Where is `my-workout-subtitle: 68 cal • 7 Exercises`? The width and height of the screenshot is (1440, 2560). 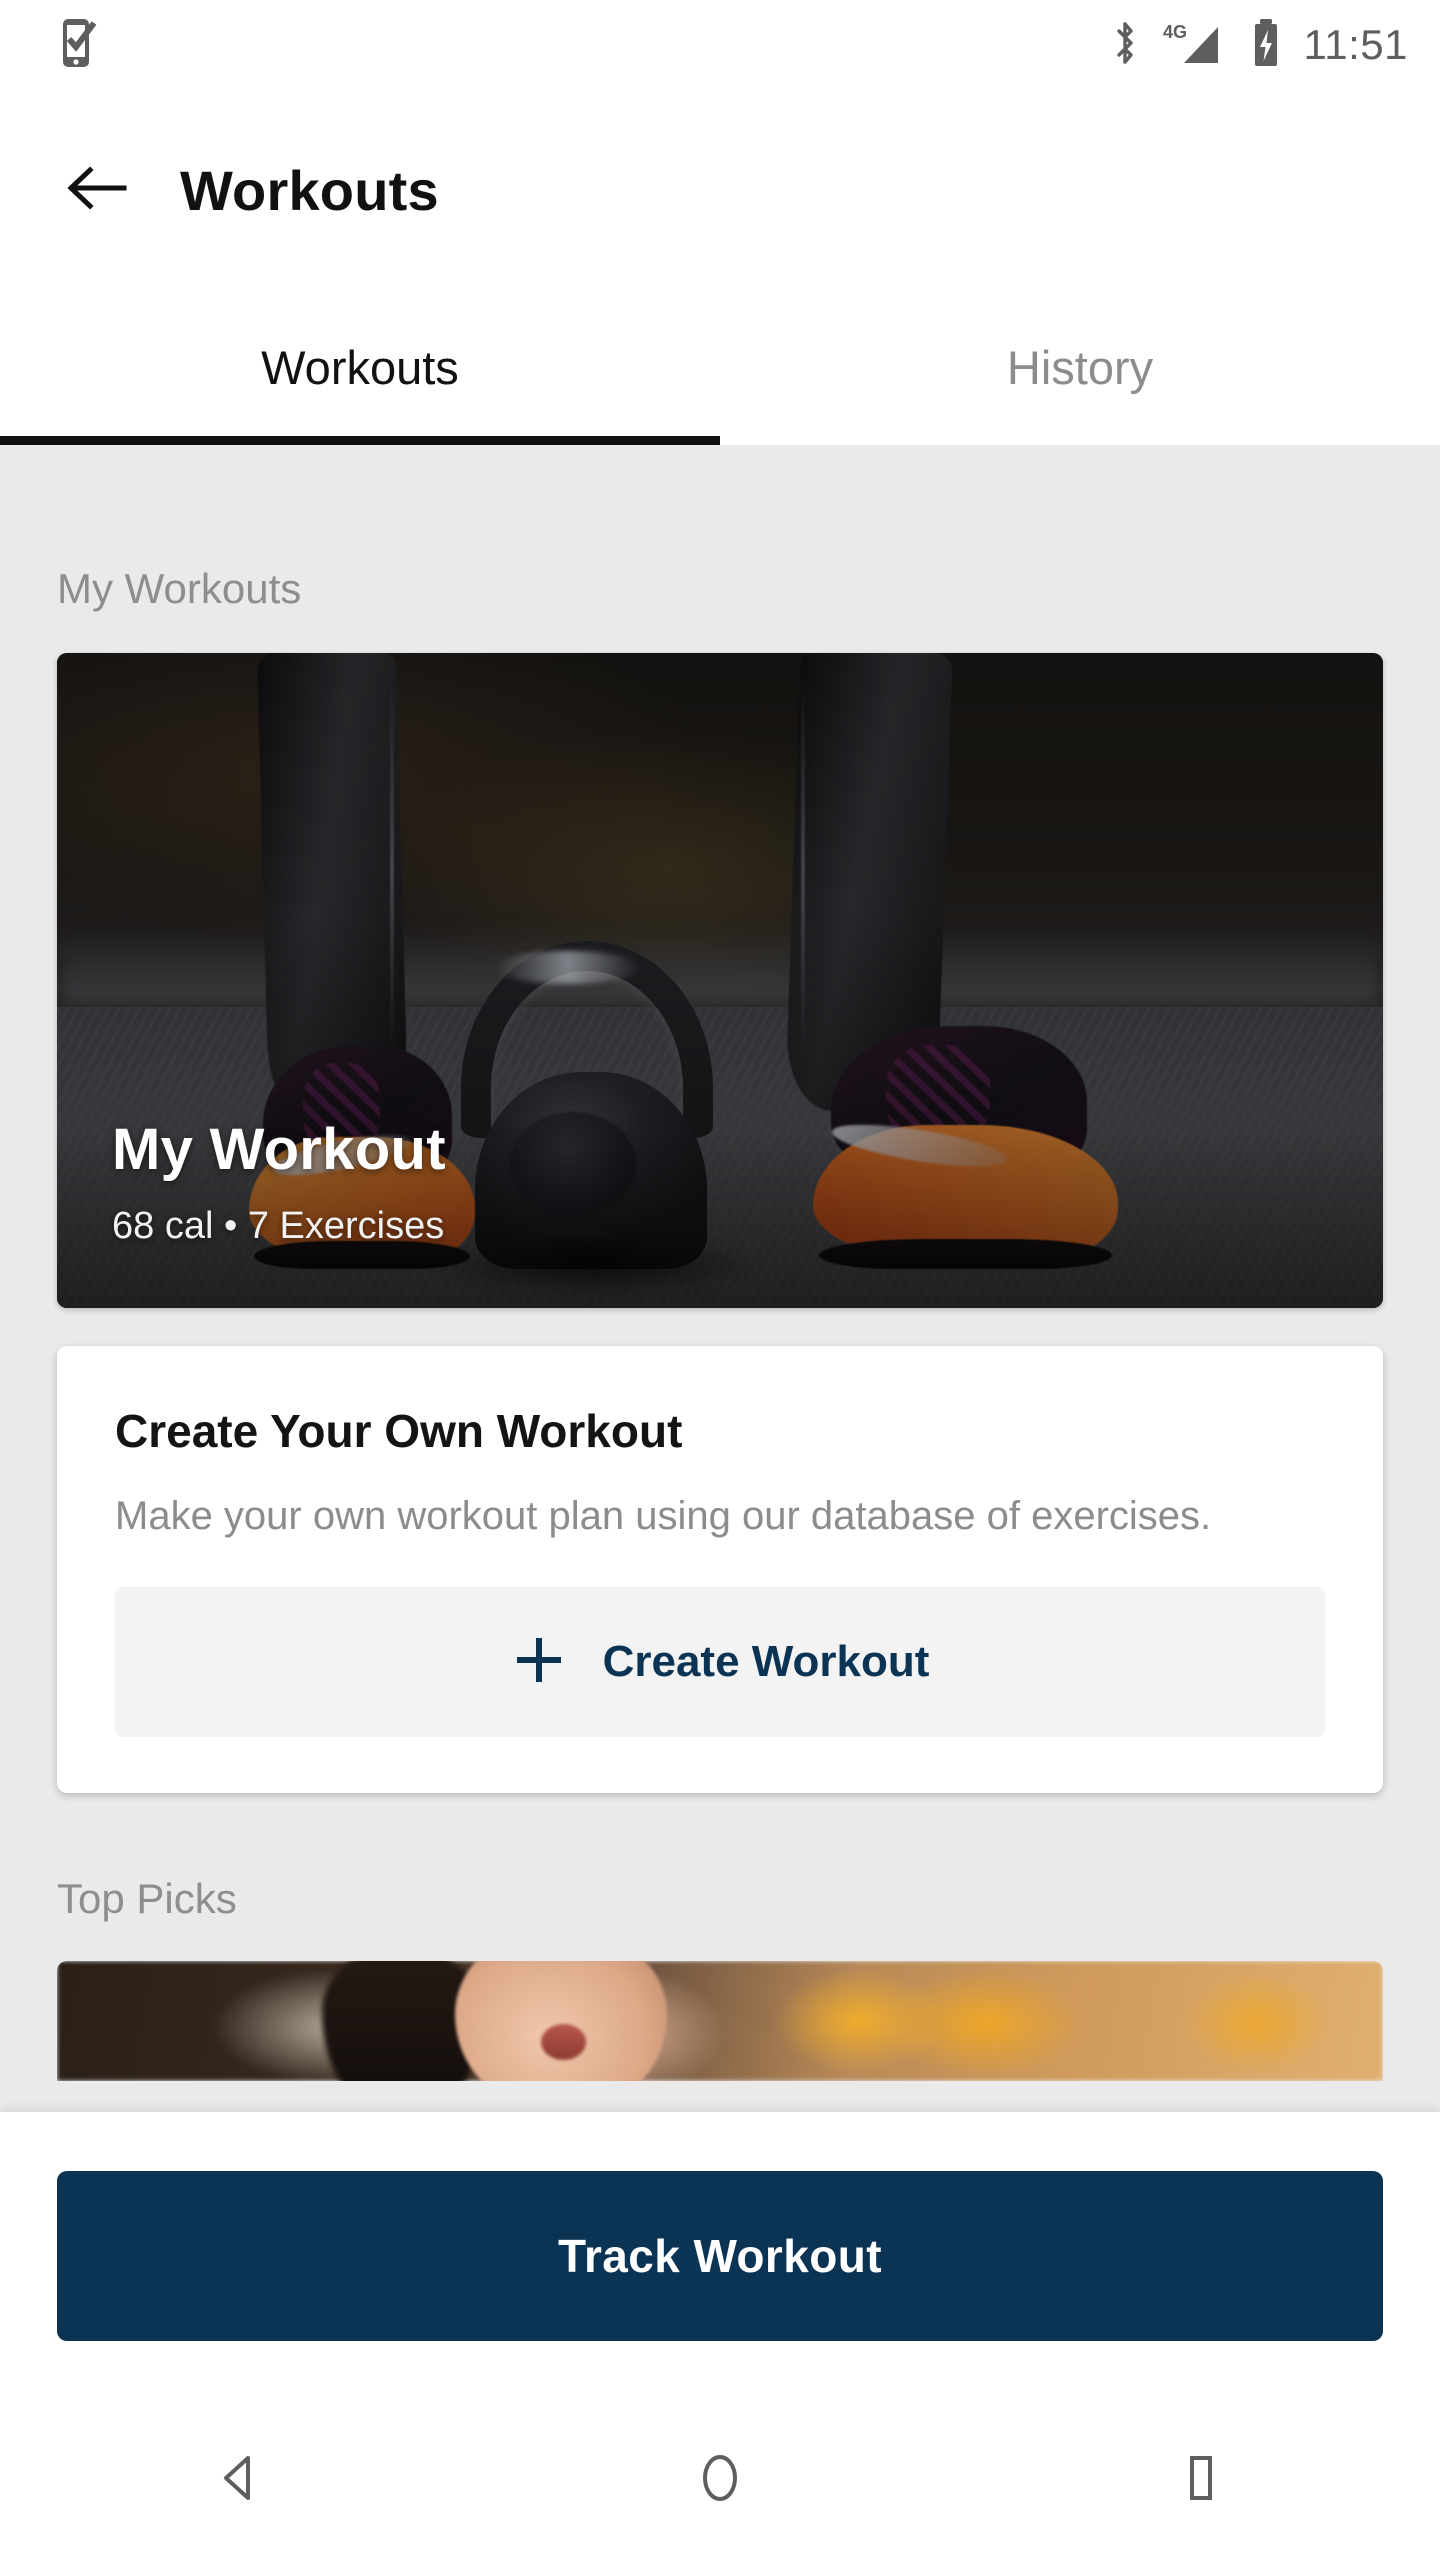
my-workout-subtitle: 68 cal • 7 Exercises is located at coordinates (278, 1226).